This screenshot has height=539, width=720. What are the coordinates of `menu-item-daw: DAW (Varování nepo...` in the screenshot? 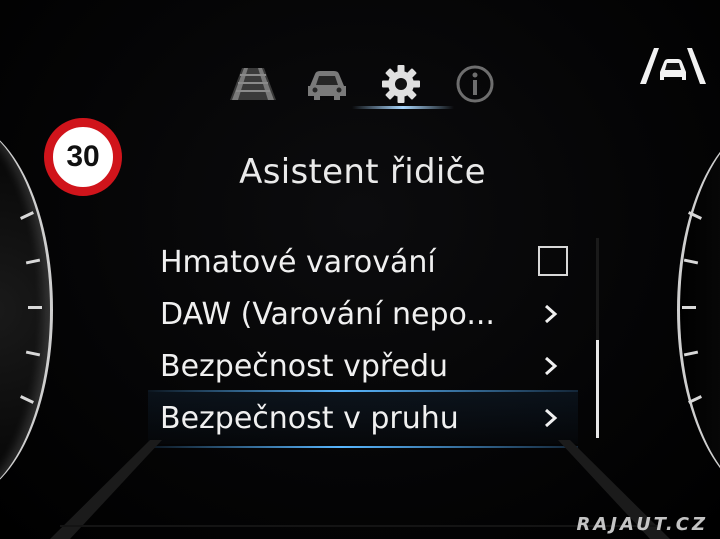 It's located at (363, 314).